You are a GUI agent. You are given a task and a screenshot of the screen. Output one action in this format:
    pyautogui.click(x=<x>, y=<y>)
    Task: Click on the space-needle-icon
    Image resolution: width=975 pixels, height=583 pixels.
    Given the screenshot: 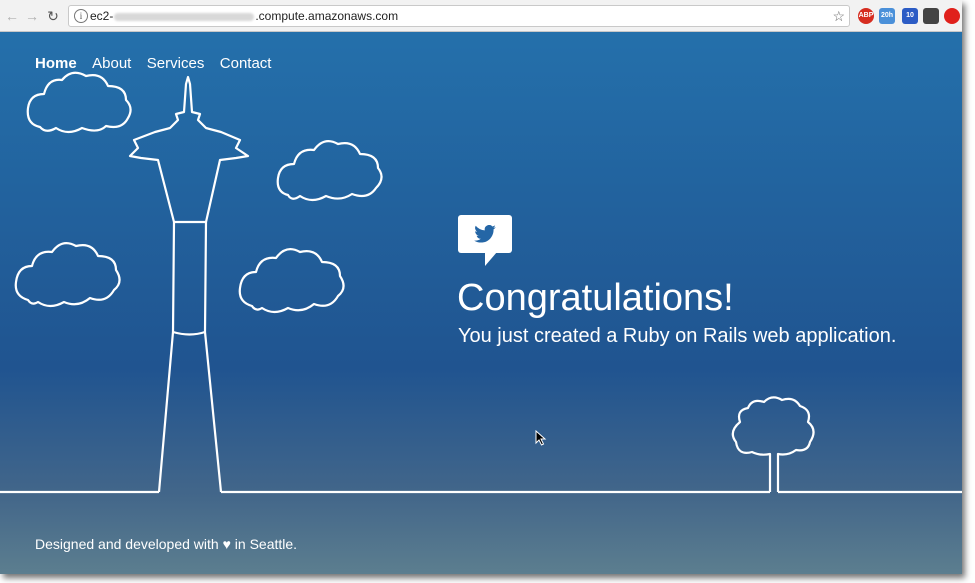 What is the action you would take?
    pyautogui.click(x=189, y=284)
    